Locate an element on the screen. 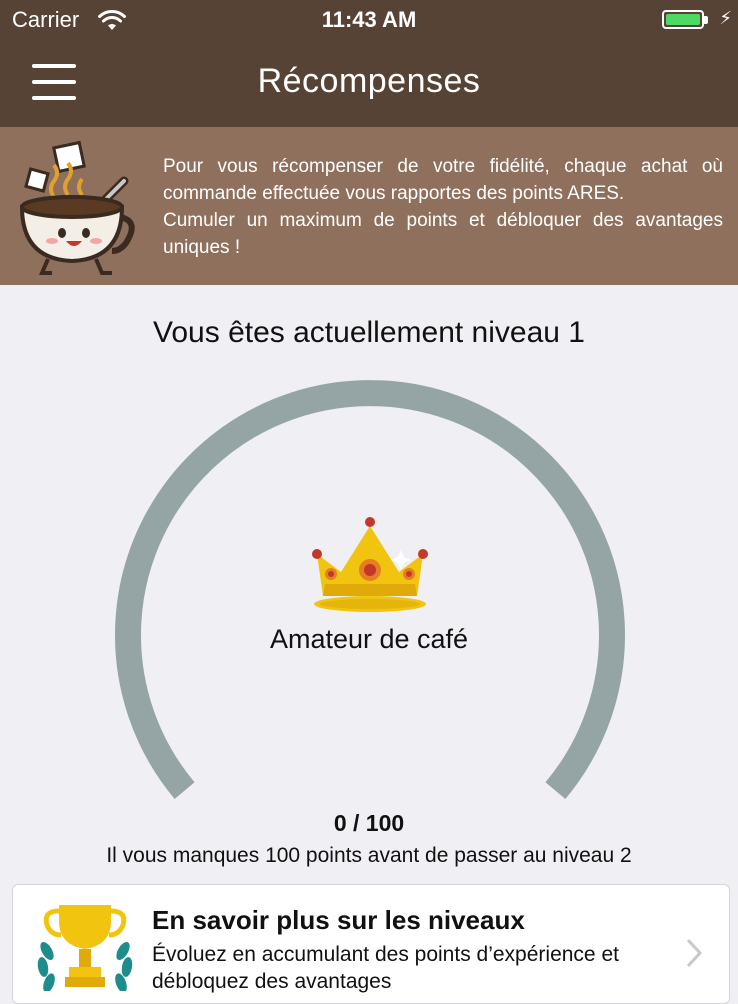 The height and width of the screenshot is (1004, 738). page-title: Récompenses is located at coordinates (369, 81).